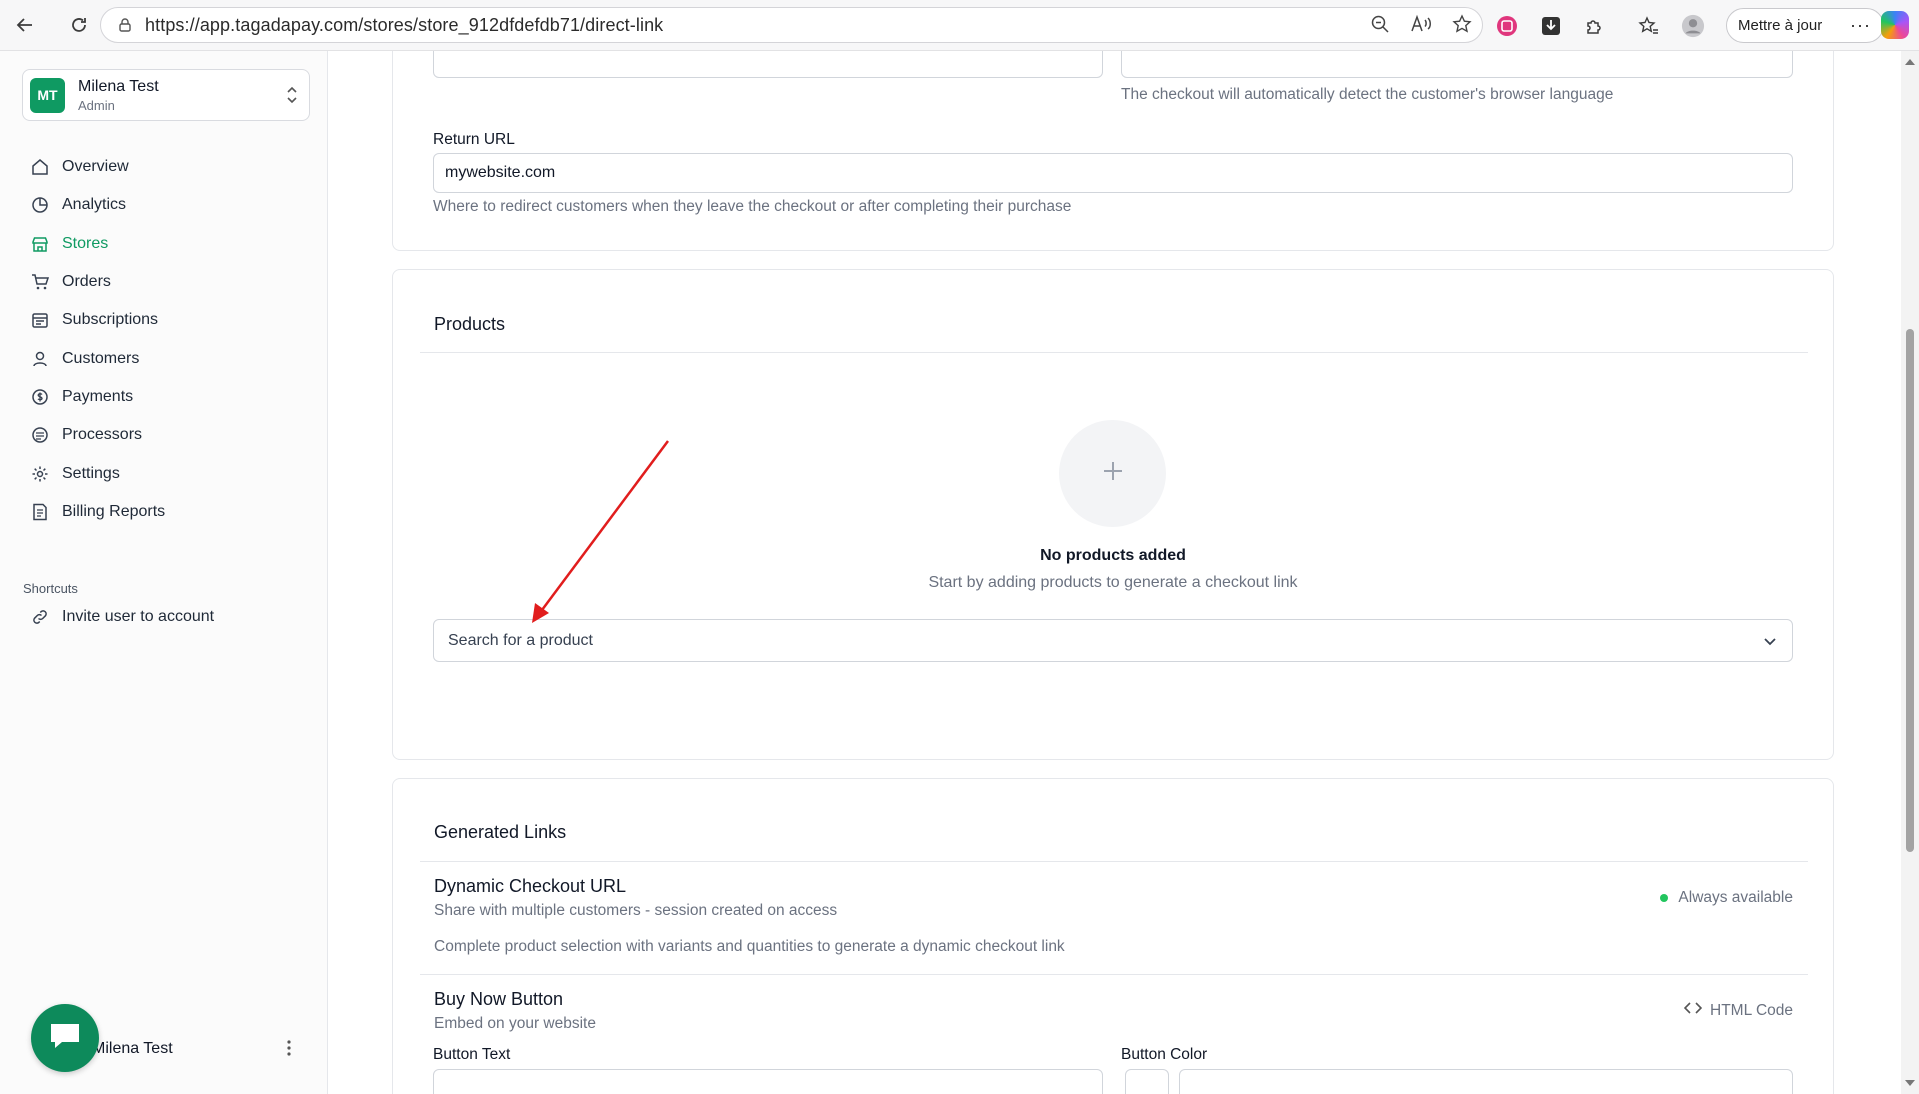  I want to click on reload-icon, so click(79, 25).